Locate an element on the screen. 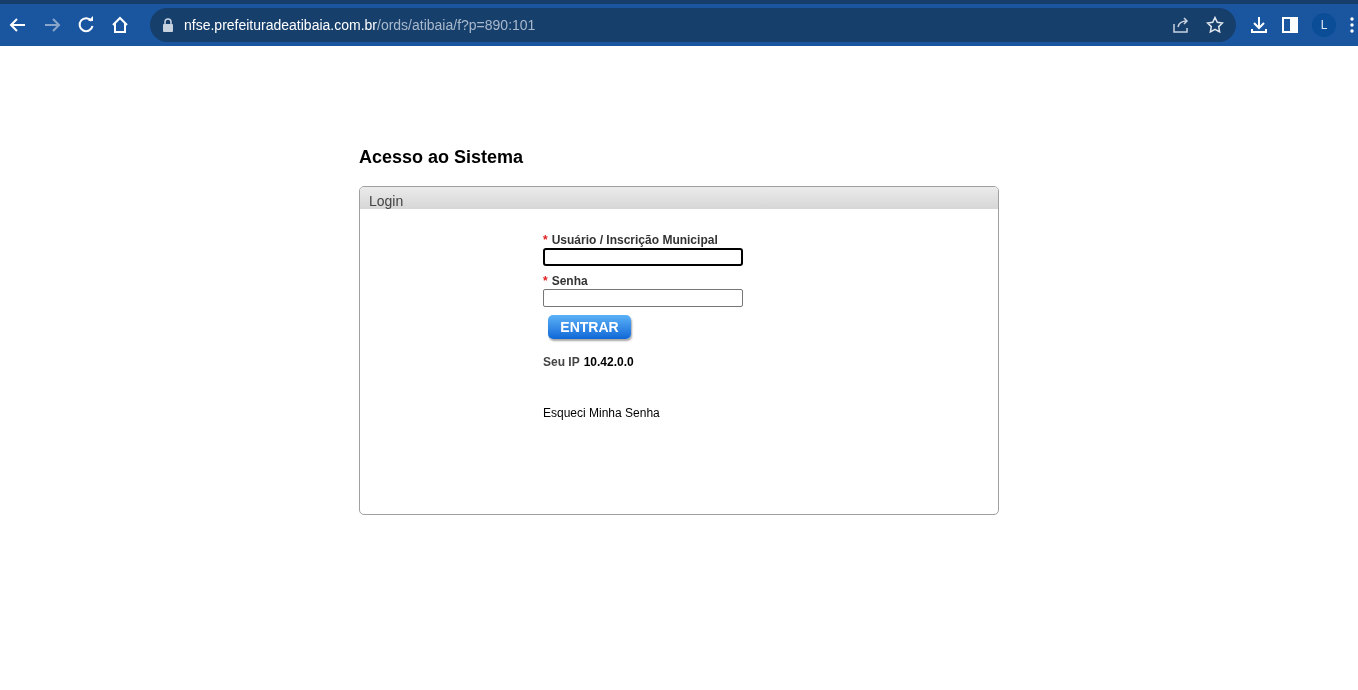 The width and height of the screenshot is (1358, 690). field-label: Usuário / Inscrição Municipal is located at coordinates (634, 240).